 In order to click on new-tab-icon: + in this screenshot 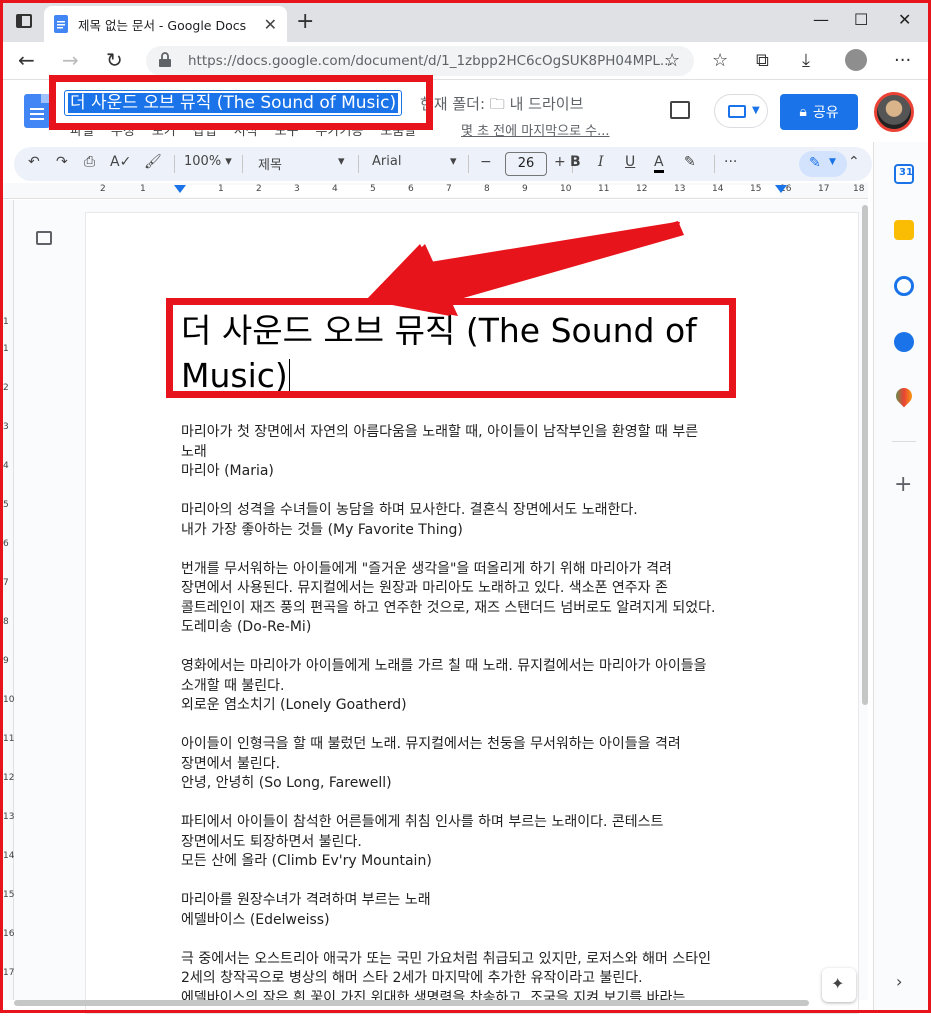, I will do `click(305, 21)`.